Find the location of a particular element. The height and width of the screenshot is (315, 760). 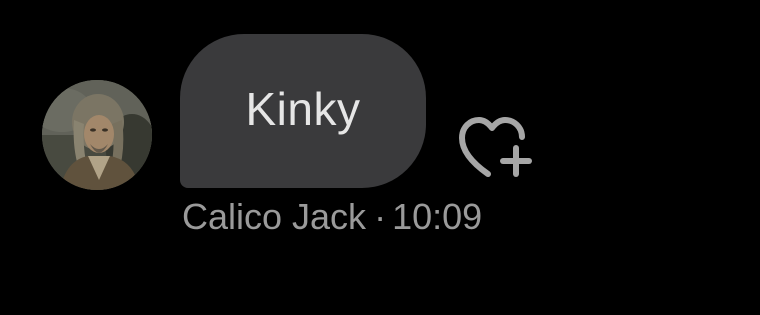

add-reaction-button is located at coordinates (498, 148).